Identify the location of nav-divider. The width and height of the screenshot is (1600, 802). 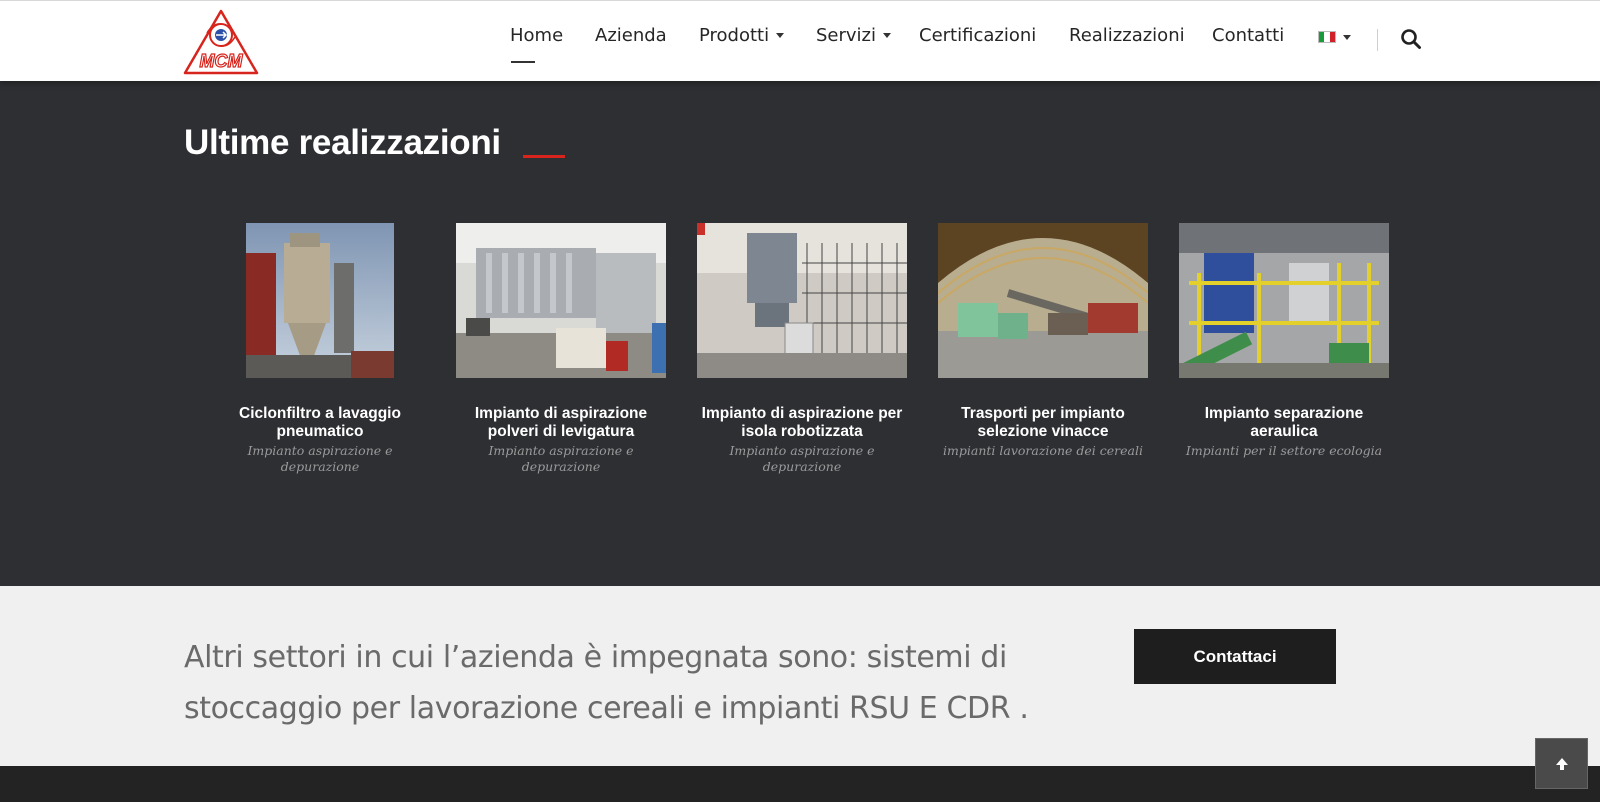
(1377, 40).